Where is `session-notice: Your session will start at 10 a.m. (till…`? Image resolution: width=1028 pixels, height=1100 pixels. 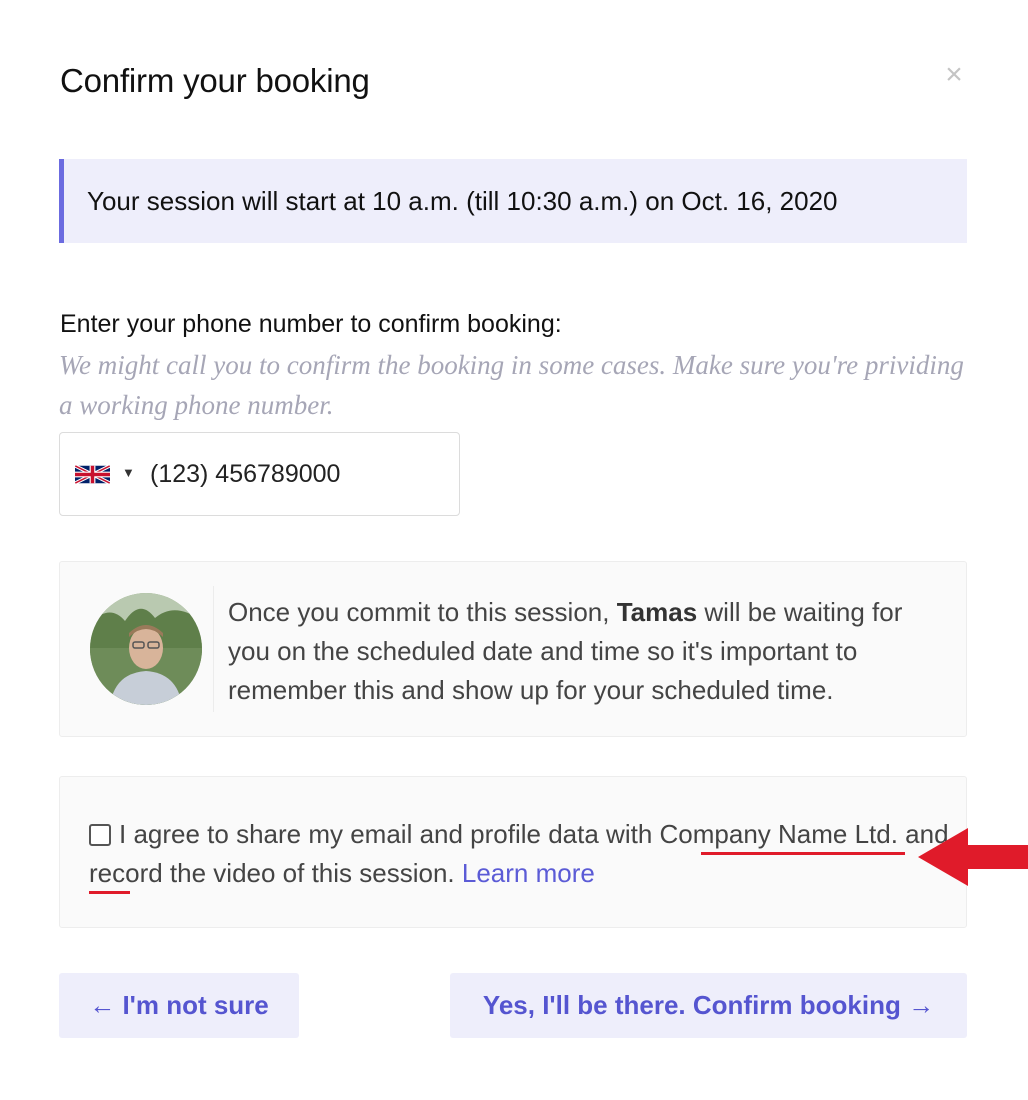
session-notice: Your session will start at 10 a.m. (till… is located at coordinates (513, 201).